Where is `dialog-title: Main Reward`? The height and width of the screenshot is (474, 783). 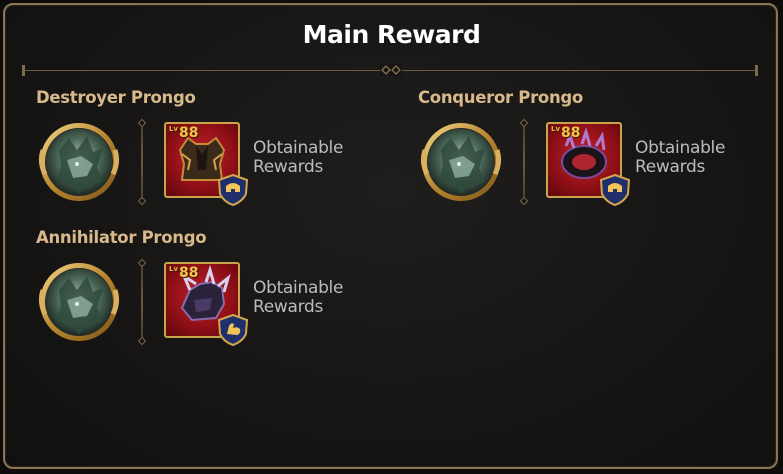
dialog-title: Main Reward is located at coordinates (391, 34).